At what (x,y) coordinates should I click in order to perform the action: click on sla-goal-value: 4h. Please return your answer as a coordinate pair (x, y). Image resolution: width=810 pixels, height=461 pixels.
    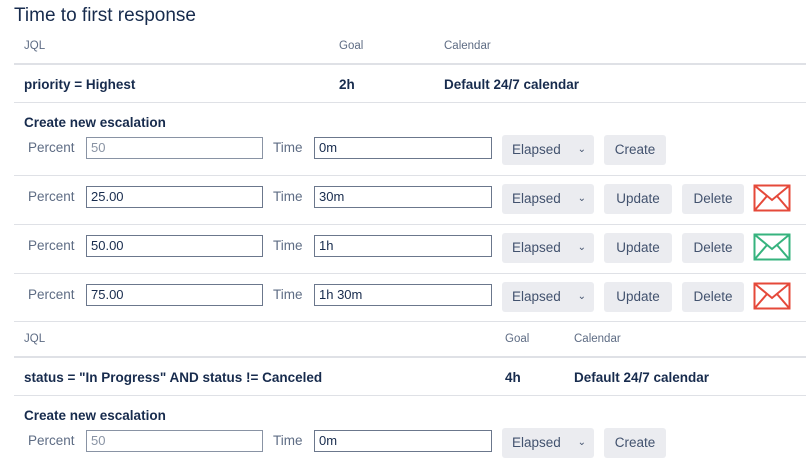
    Looking at the image, I should click on (513, 377).